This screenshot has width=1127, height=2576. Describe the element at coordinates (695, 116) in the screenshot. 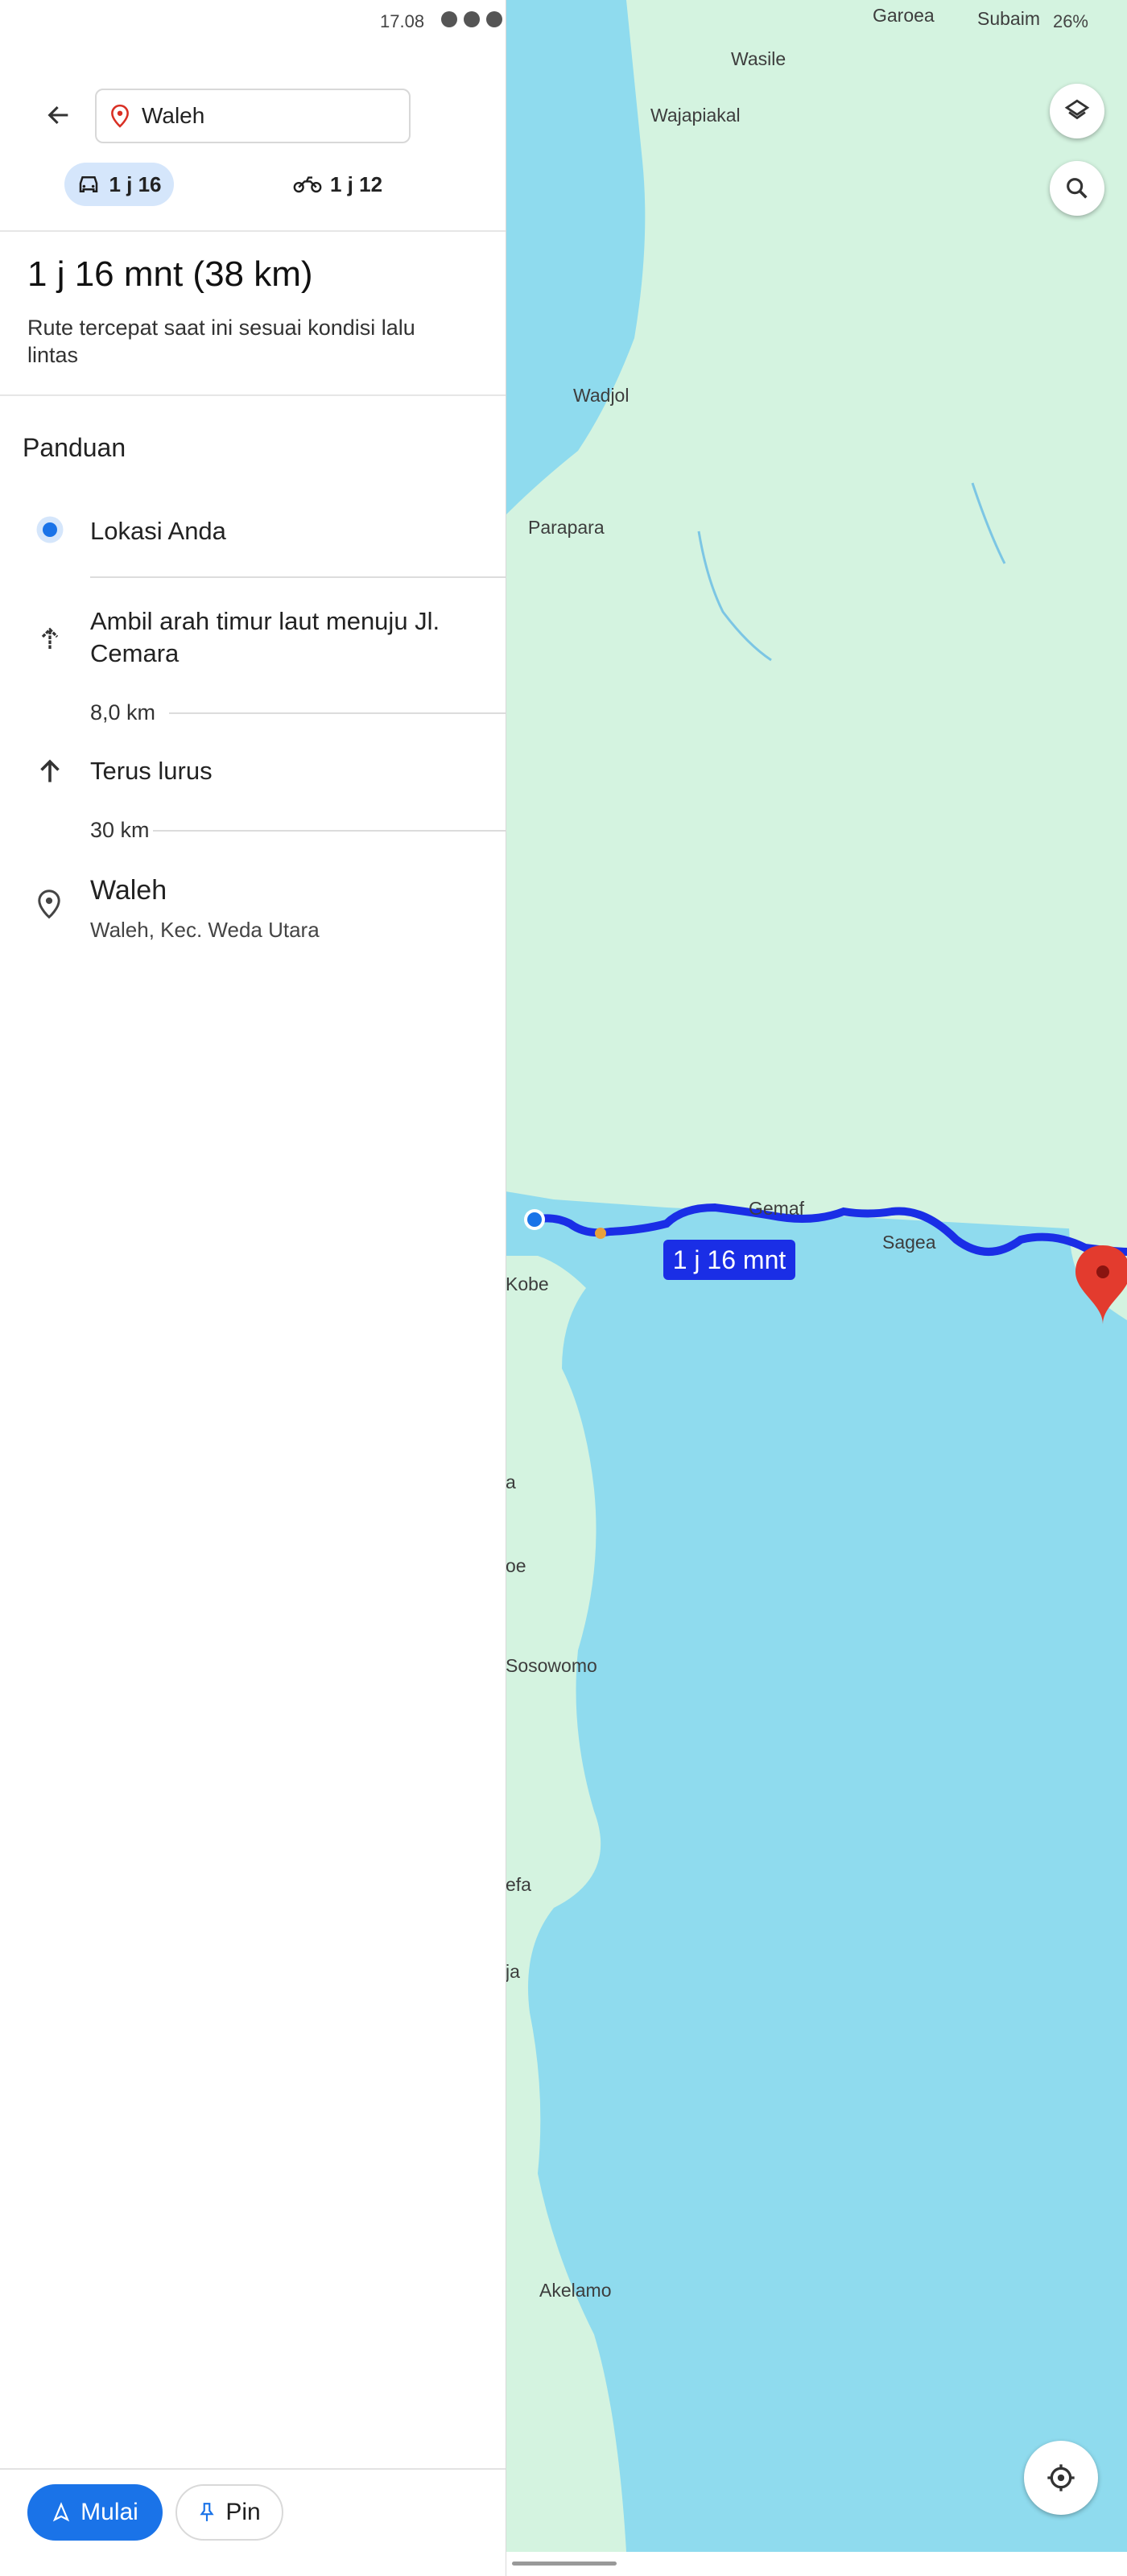

I see `place-label: Wajapiakal` at that location.